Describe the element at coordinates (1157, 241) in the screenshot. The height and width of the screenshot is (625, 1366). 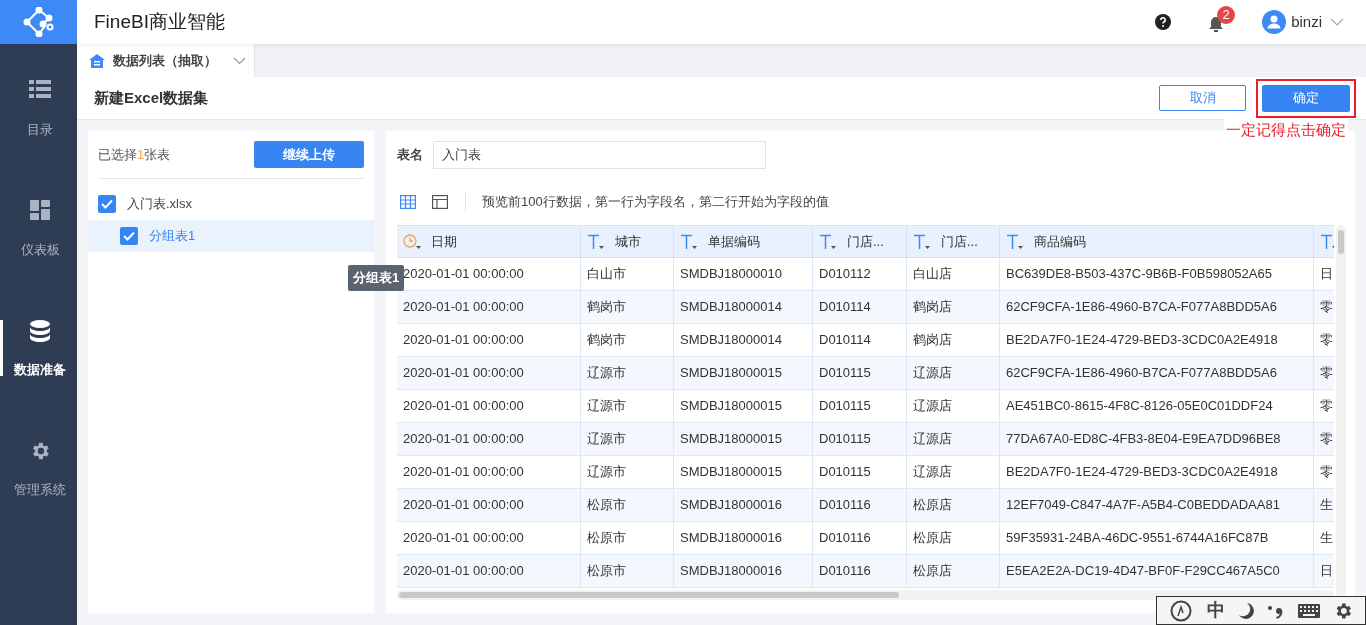
I see `column-header: 商品编码` at that location.